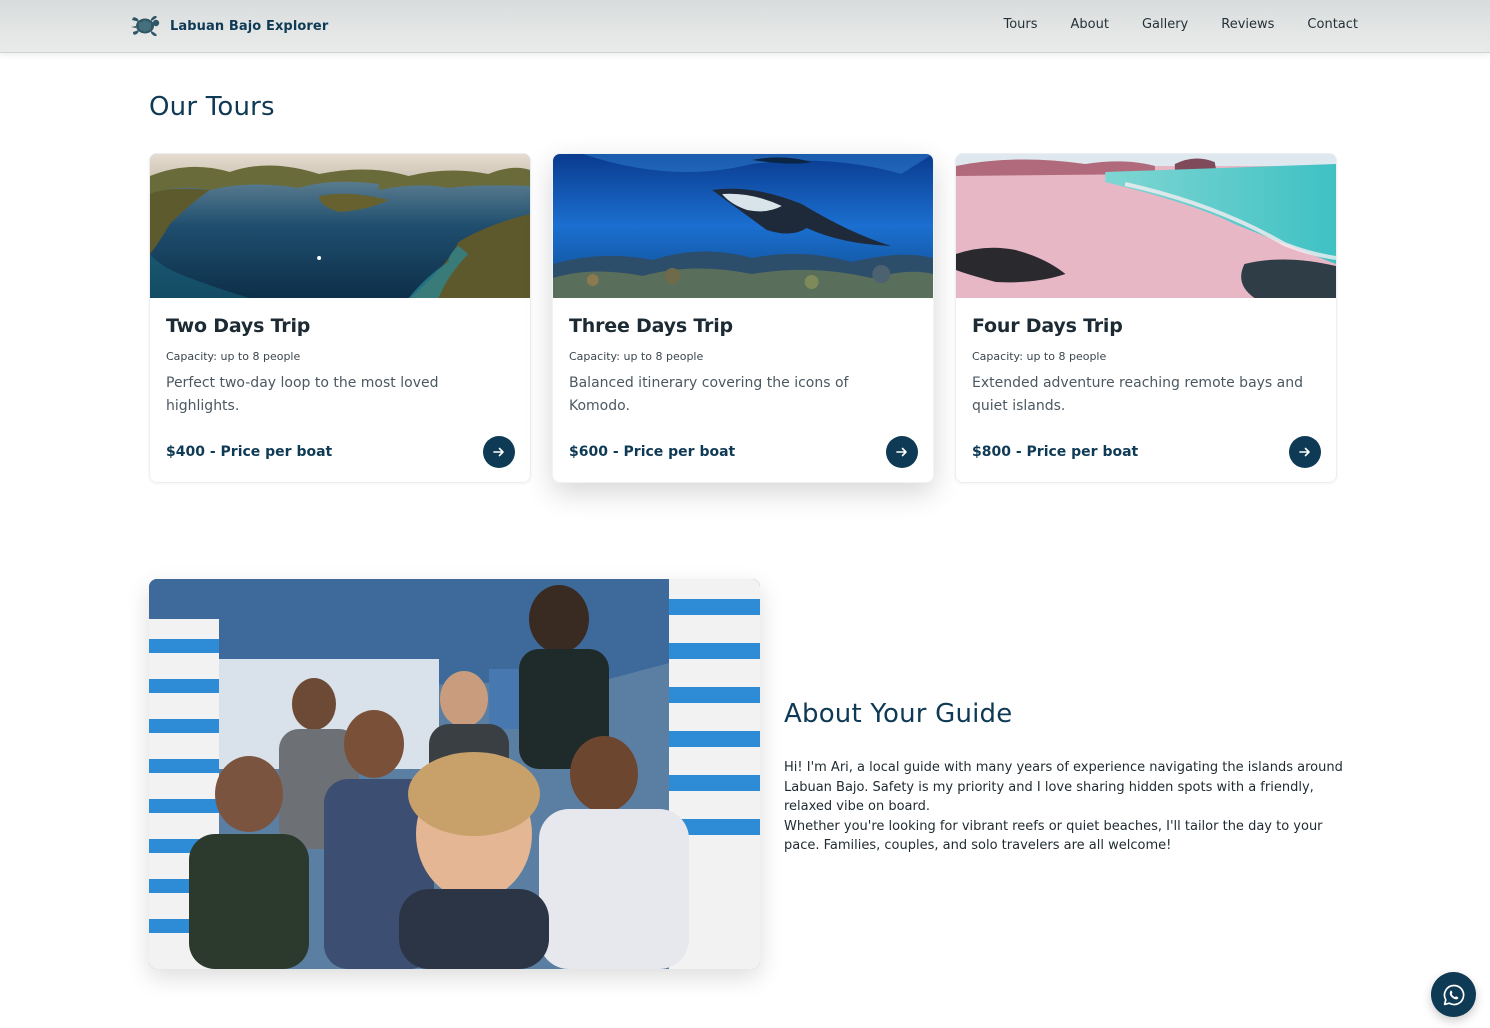 The image size is (1490, 1028). I want to click on turtle-icon, so click(145, 26).